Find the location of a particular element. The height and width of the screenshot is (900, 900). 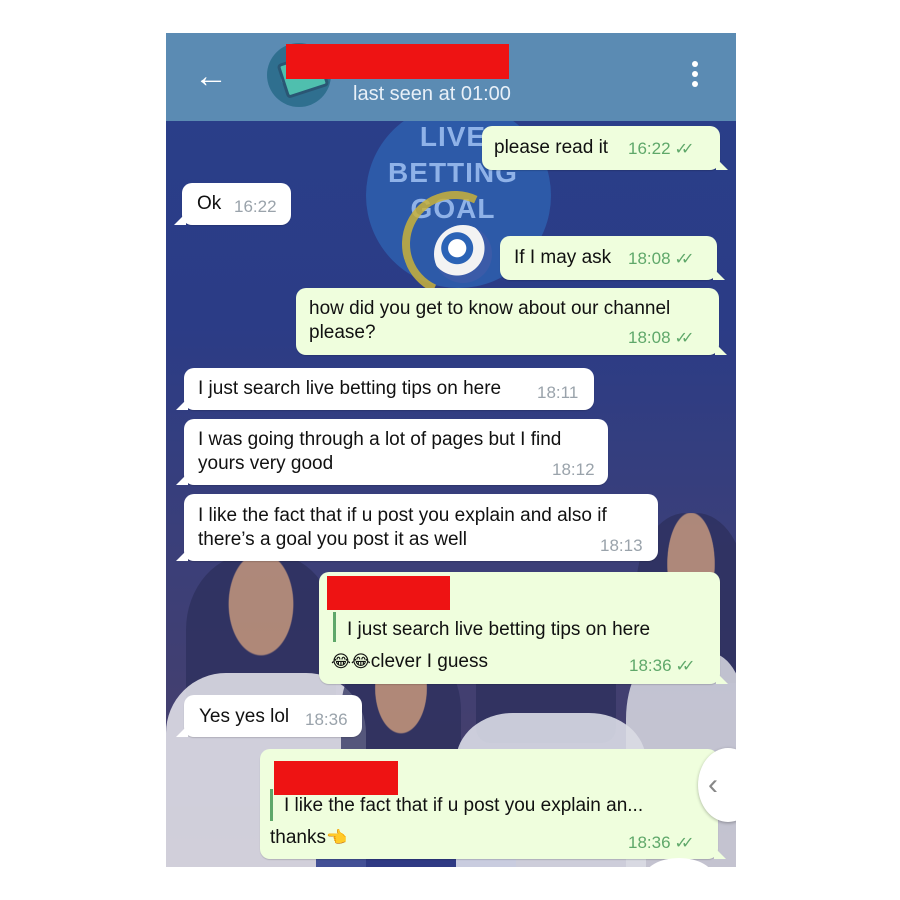

last-seen-status: last seen at 01:00 is located at coordinates (432, 94).